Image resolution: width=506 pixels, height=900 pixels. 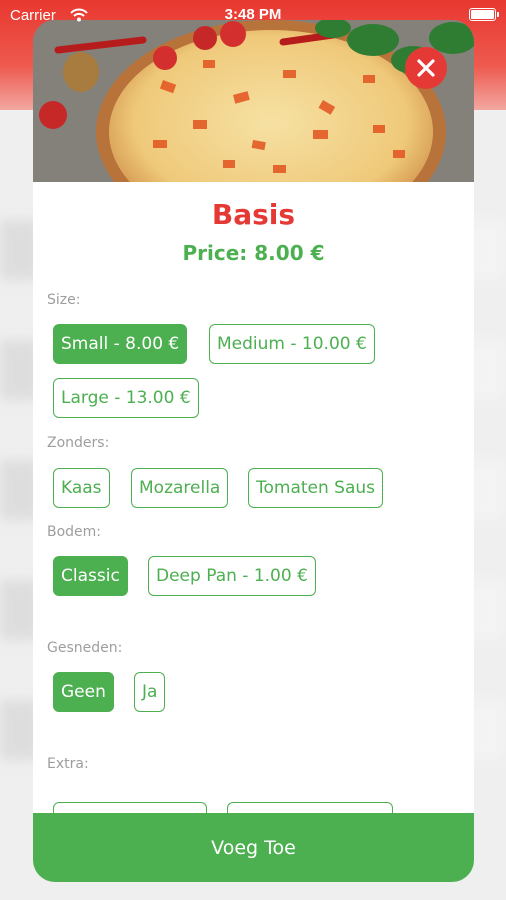 I want to click on add-to-order-button: Voeg Toe, so click(x=253, y=847).